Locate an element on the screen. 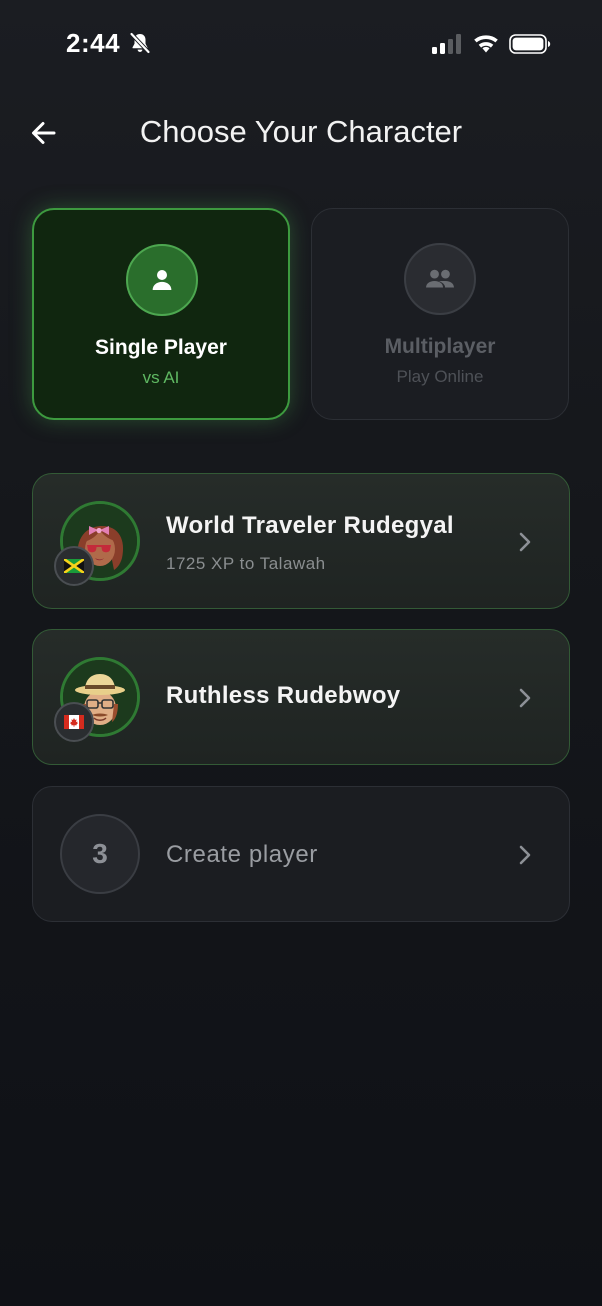  single-player-icon-badge is located at coordinates (162, 280).